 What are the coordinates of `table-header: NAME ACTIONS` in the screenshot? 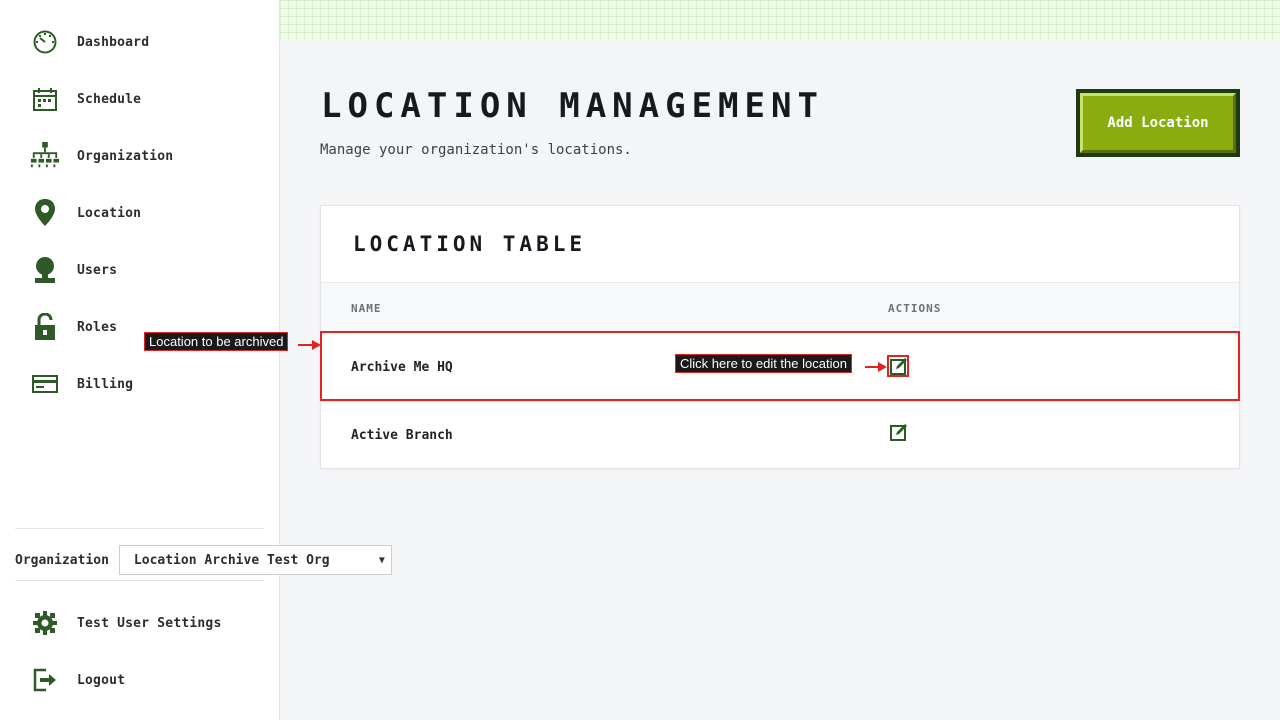 It's located at (780, 308).